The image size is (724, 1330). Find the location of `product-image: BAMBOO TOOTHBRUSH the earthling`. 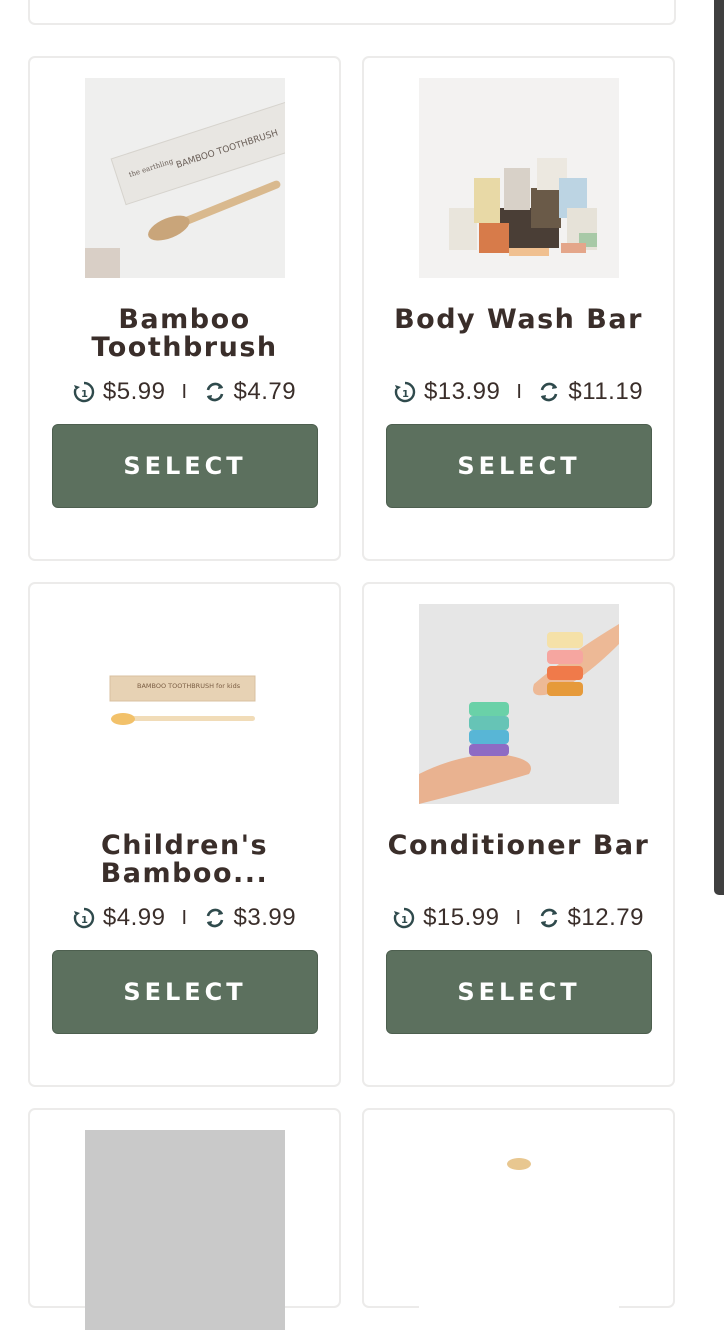

product-image: BAMBOO TOOTHBRUSH the earthling is located at coordinates (185, 178).